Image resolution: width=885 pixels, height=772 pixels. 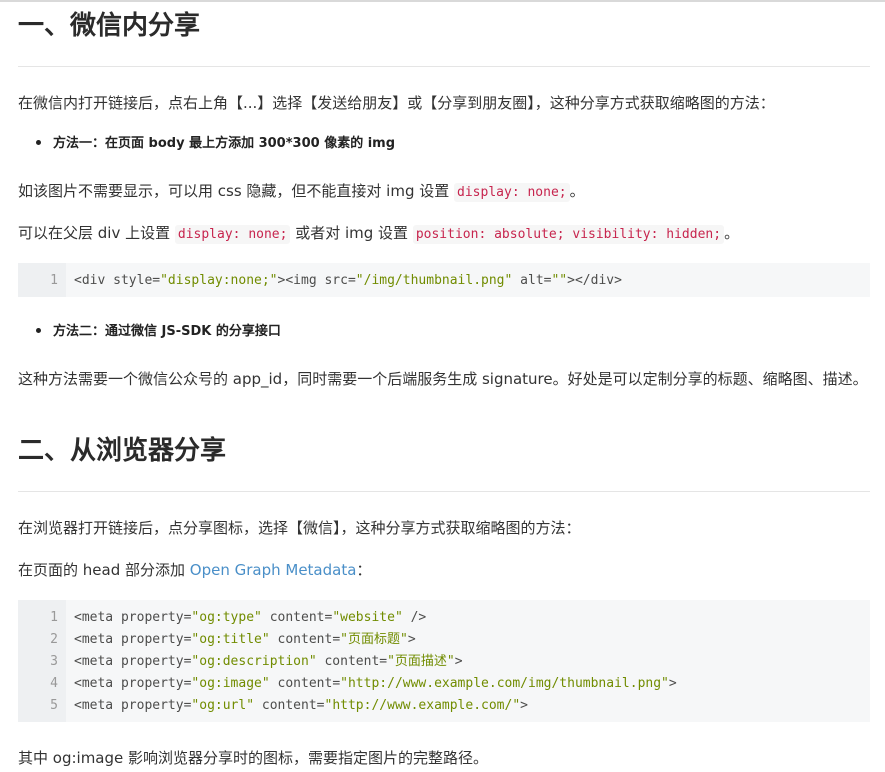 What do you see at coordinates (254, 661) in the screenshot?
I see `code-token: "og:description"` at bounding box center [254, 661].